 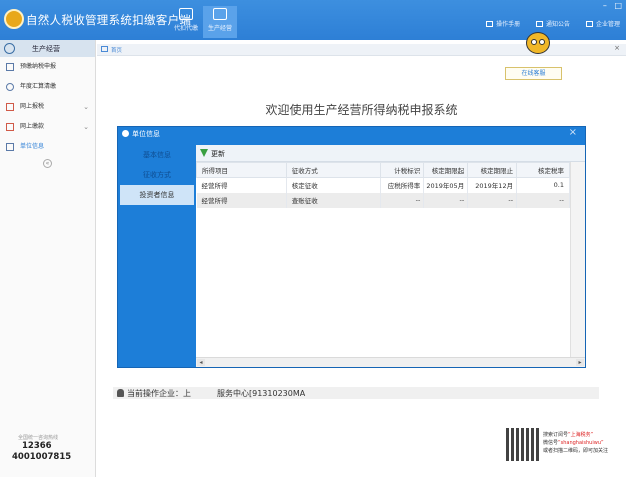 What do you see at coordinates (617, 48) in the screenshot?
I see `close-tab-button: ×` at bounding box center [617, 48].